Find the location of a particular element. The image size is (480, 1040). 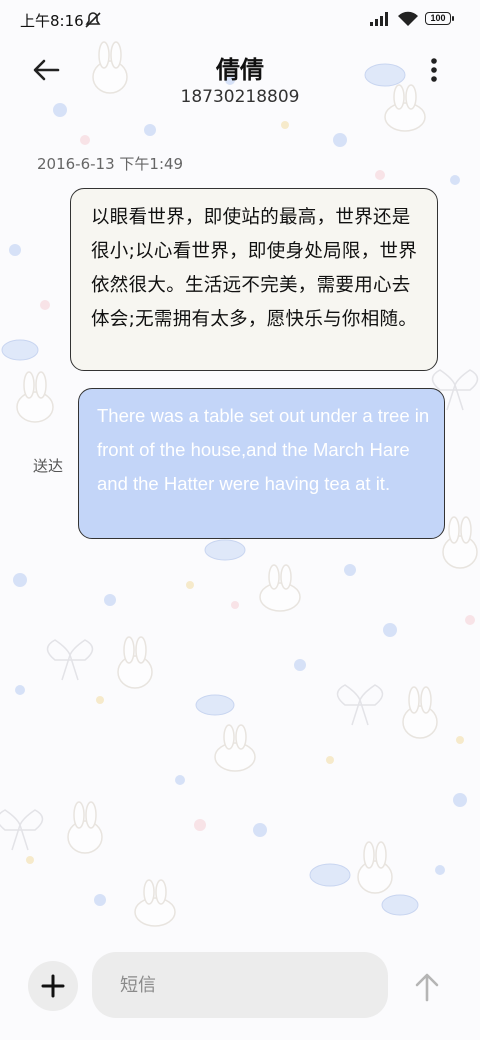

message-composer is located at coordinates (240, 990).